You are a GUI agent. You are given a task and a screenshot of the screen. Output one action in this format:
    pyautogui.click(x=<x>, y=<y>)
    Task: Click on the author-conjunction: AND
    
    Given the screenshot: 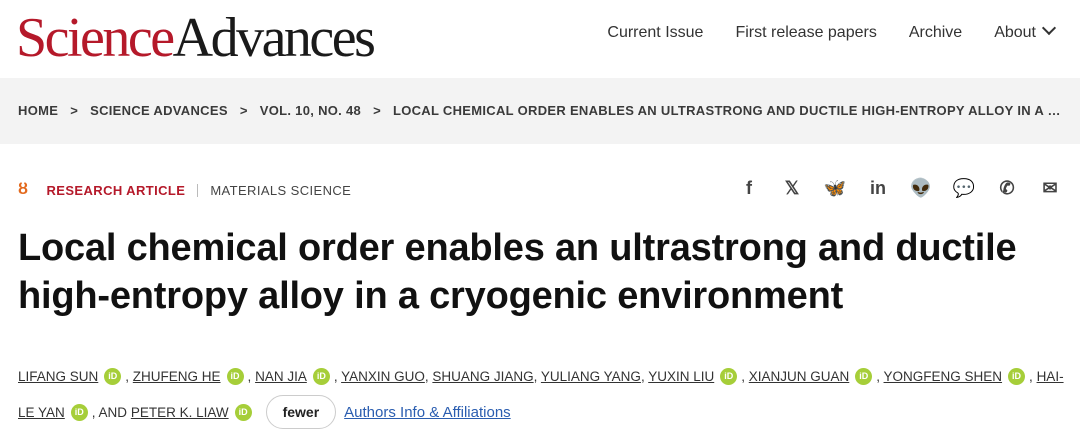 What is the action you would take?
    pyautogui.click(x=114, y=412)
    